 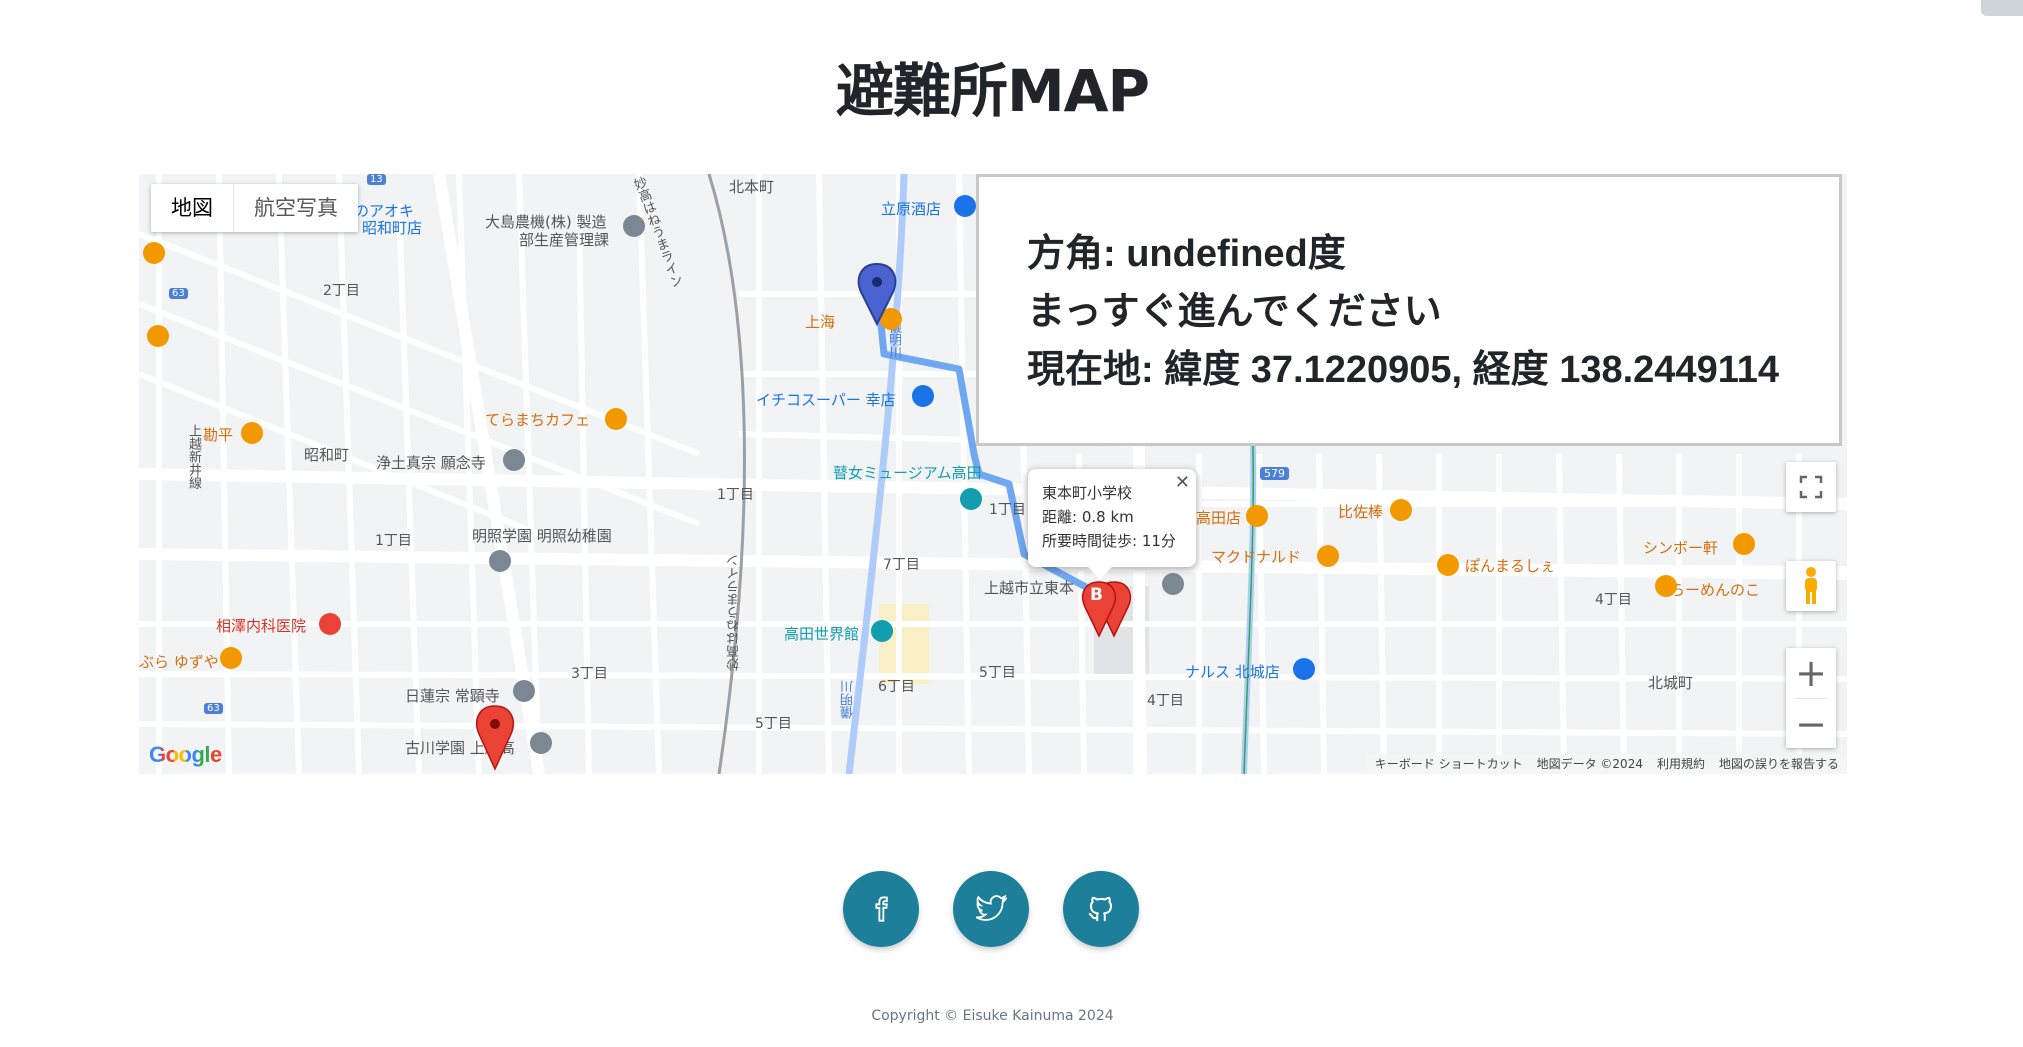 What do you see at coordinates (1182, 483) in the screenshot?
I see `close-icon: ✕` at bounding box center [1182, 483].